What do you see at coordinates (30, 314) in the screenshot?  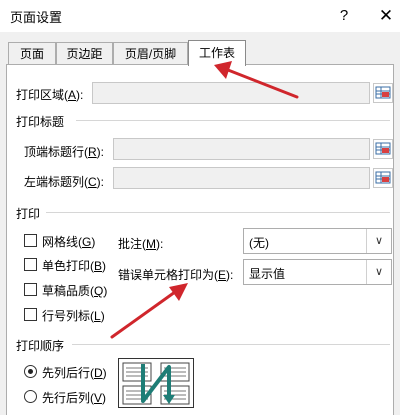 I see `row-col-headings-checkbox` at bounding box center [30, 314].